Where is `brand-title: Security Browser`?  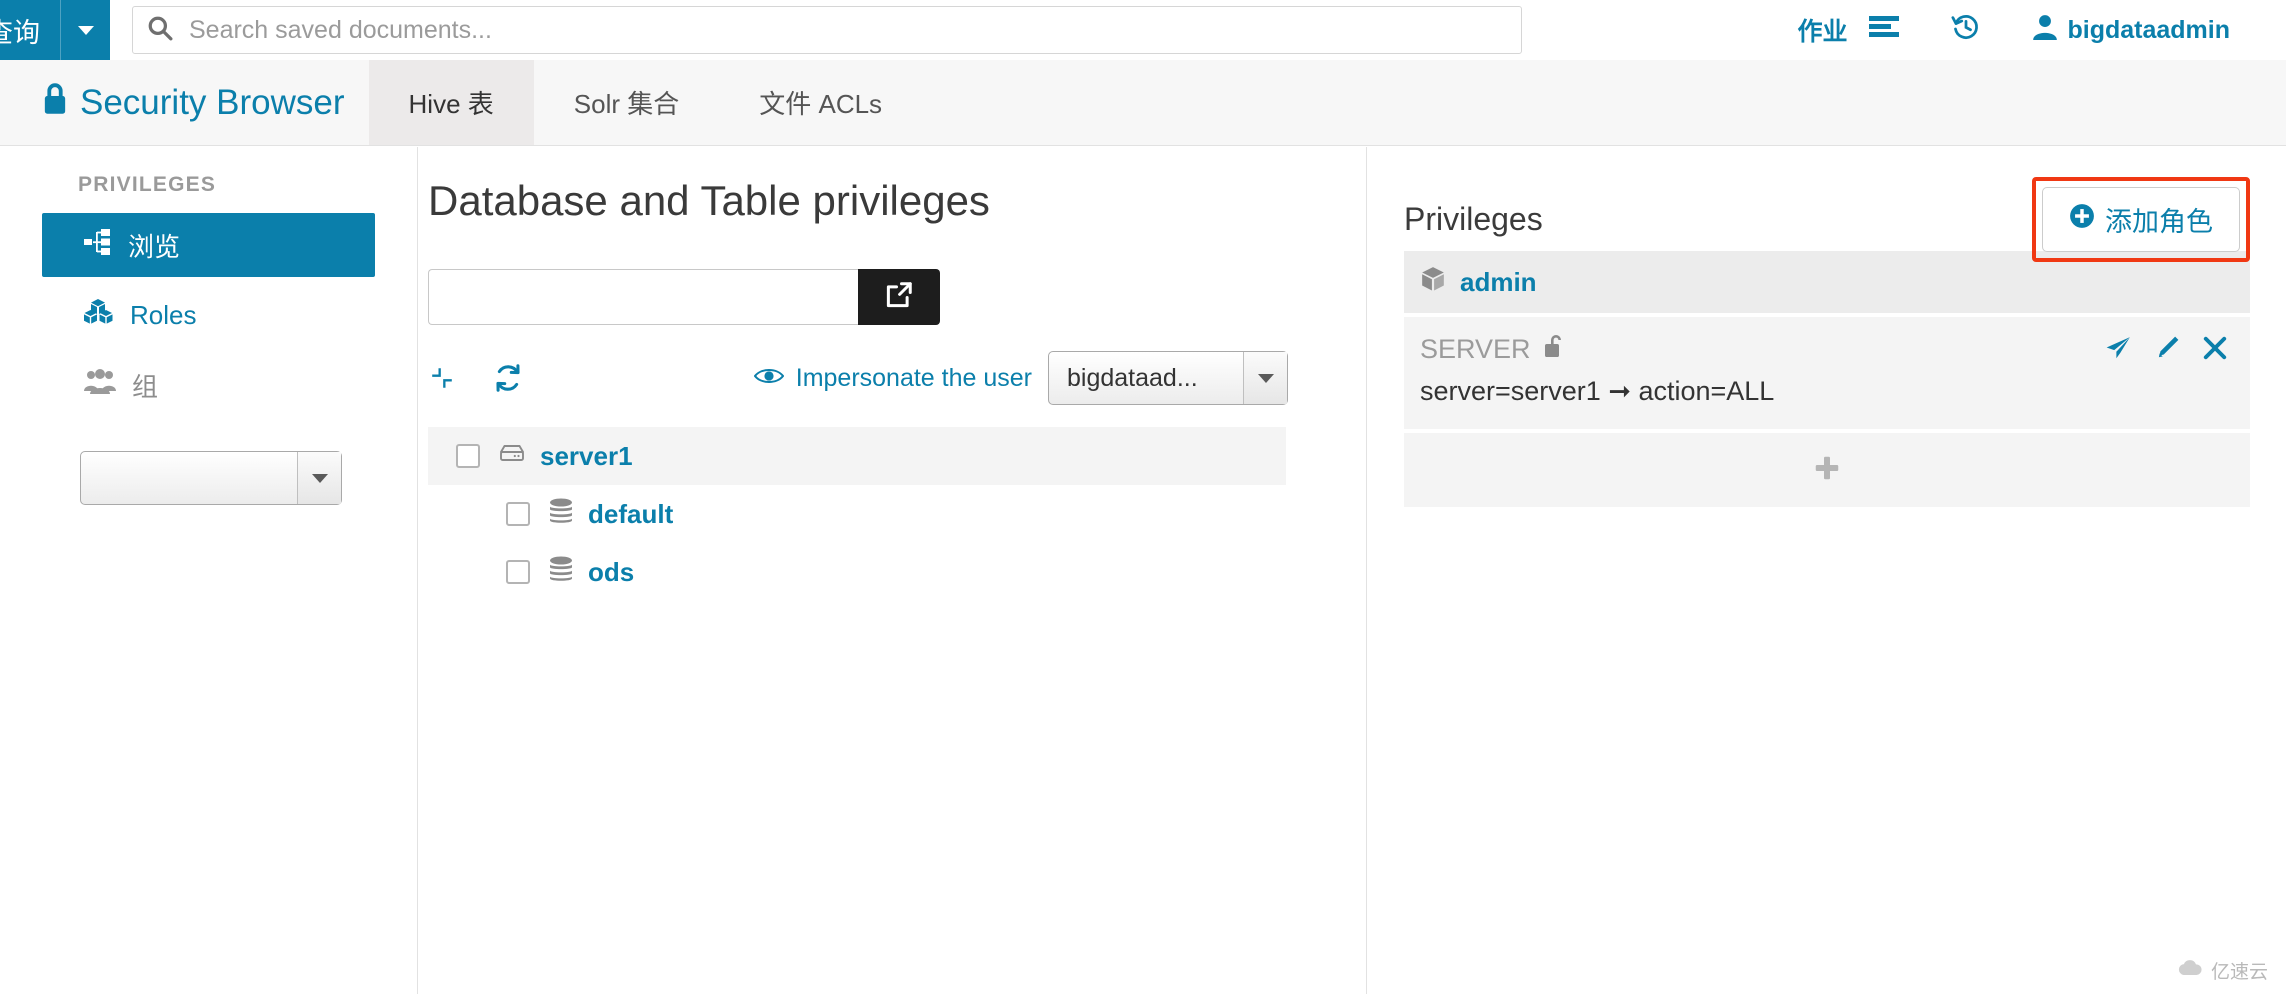
brand-title: Security Browser is located at coordinates (212, 102).